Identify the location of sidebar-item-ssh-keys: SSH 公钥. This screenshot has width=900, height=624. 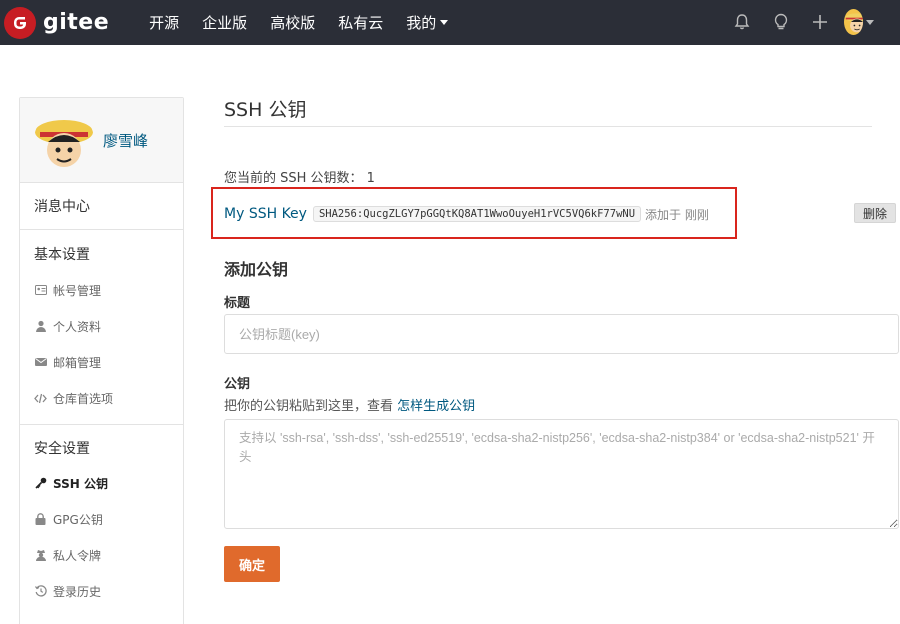
(101, 483).